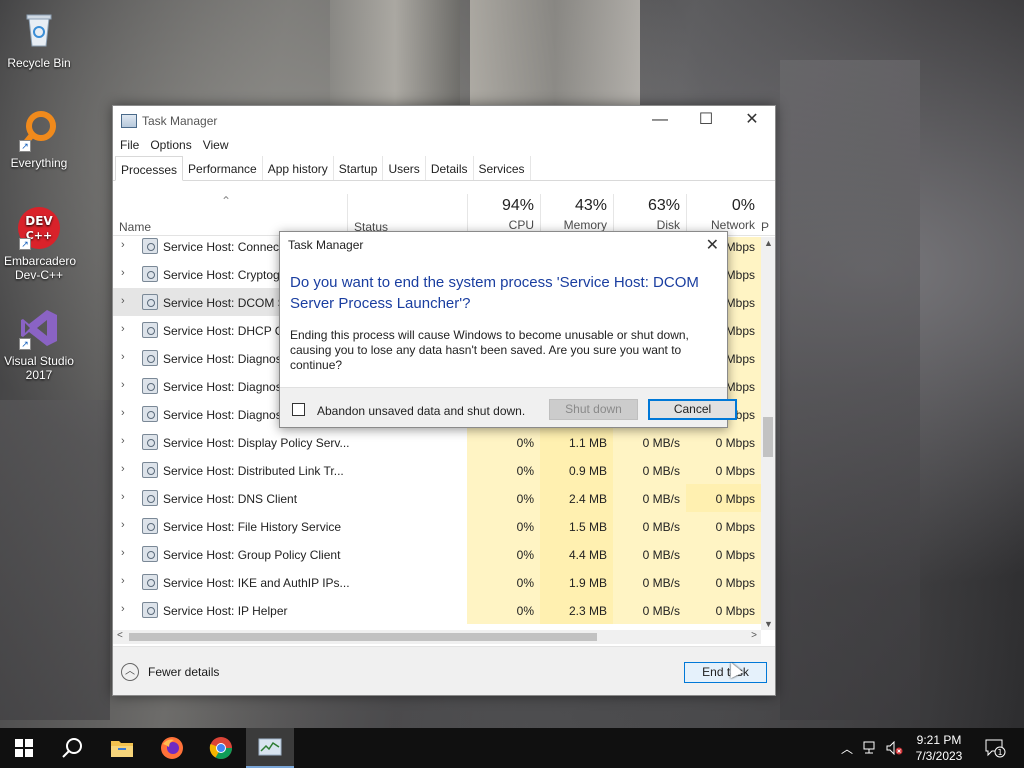 The height and width of the screenshot is (768, 1024). Describe the element at coordinates (752, 121) in the screenshot. I see `close-icon: ✕` at that location.